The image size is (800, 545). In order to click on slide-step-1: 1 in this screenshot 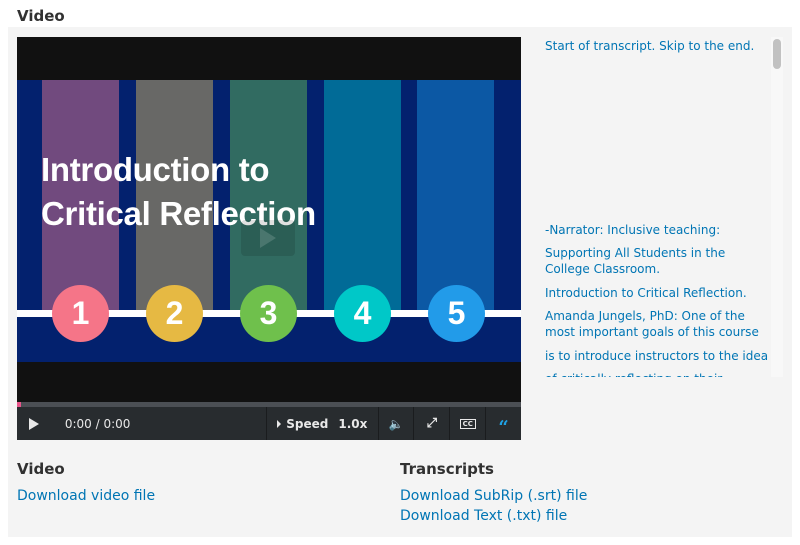, I will do `click(80, 313)`.